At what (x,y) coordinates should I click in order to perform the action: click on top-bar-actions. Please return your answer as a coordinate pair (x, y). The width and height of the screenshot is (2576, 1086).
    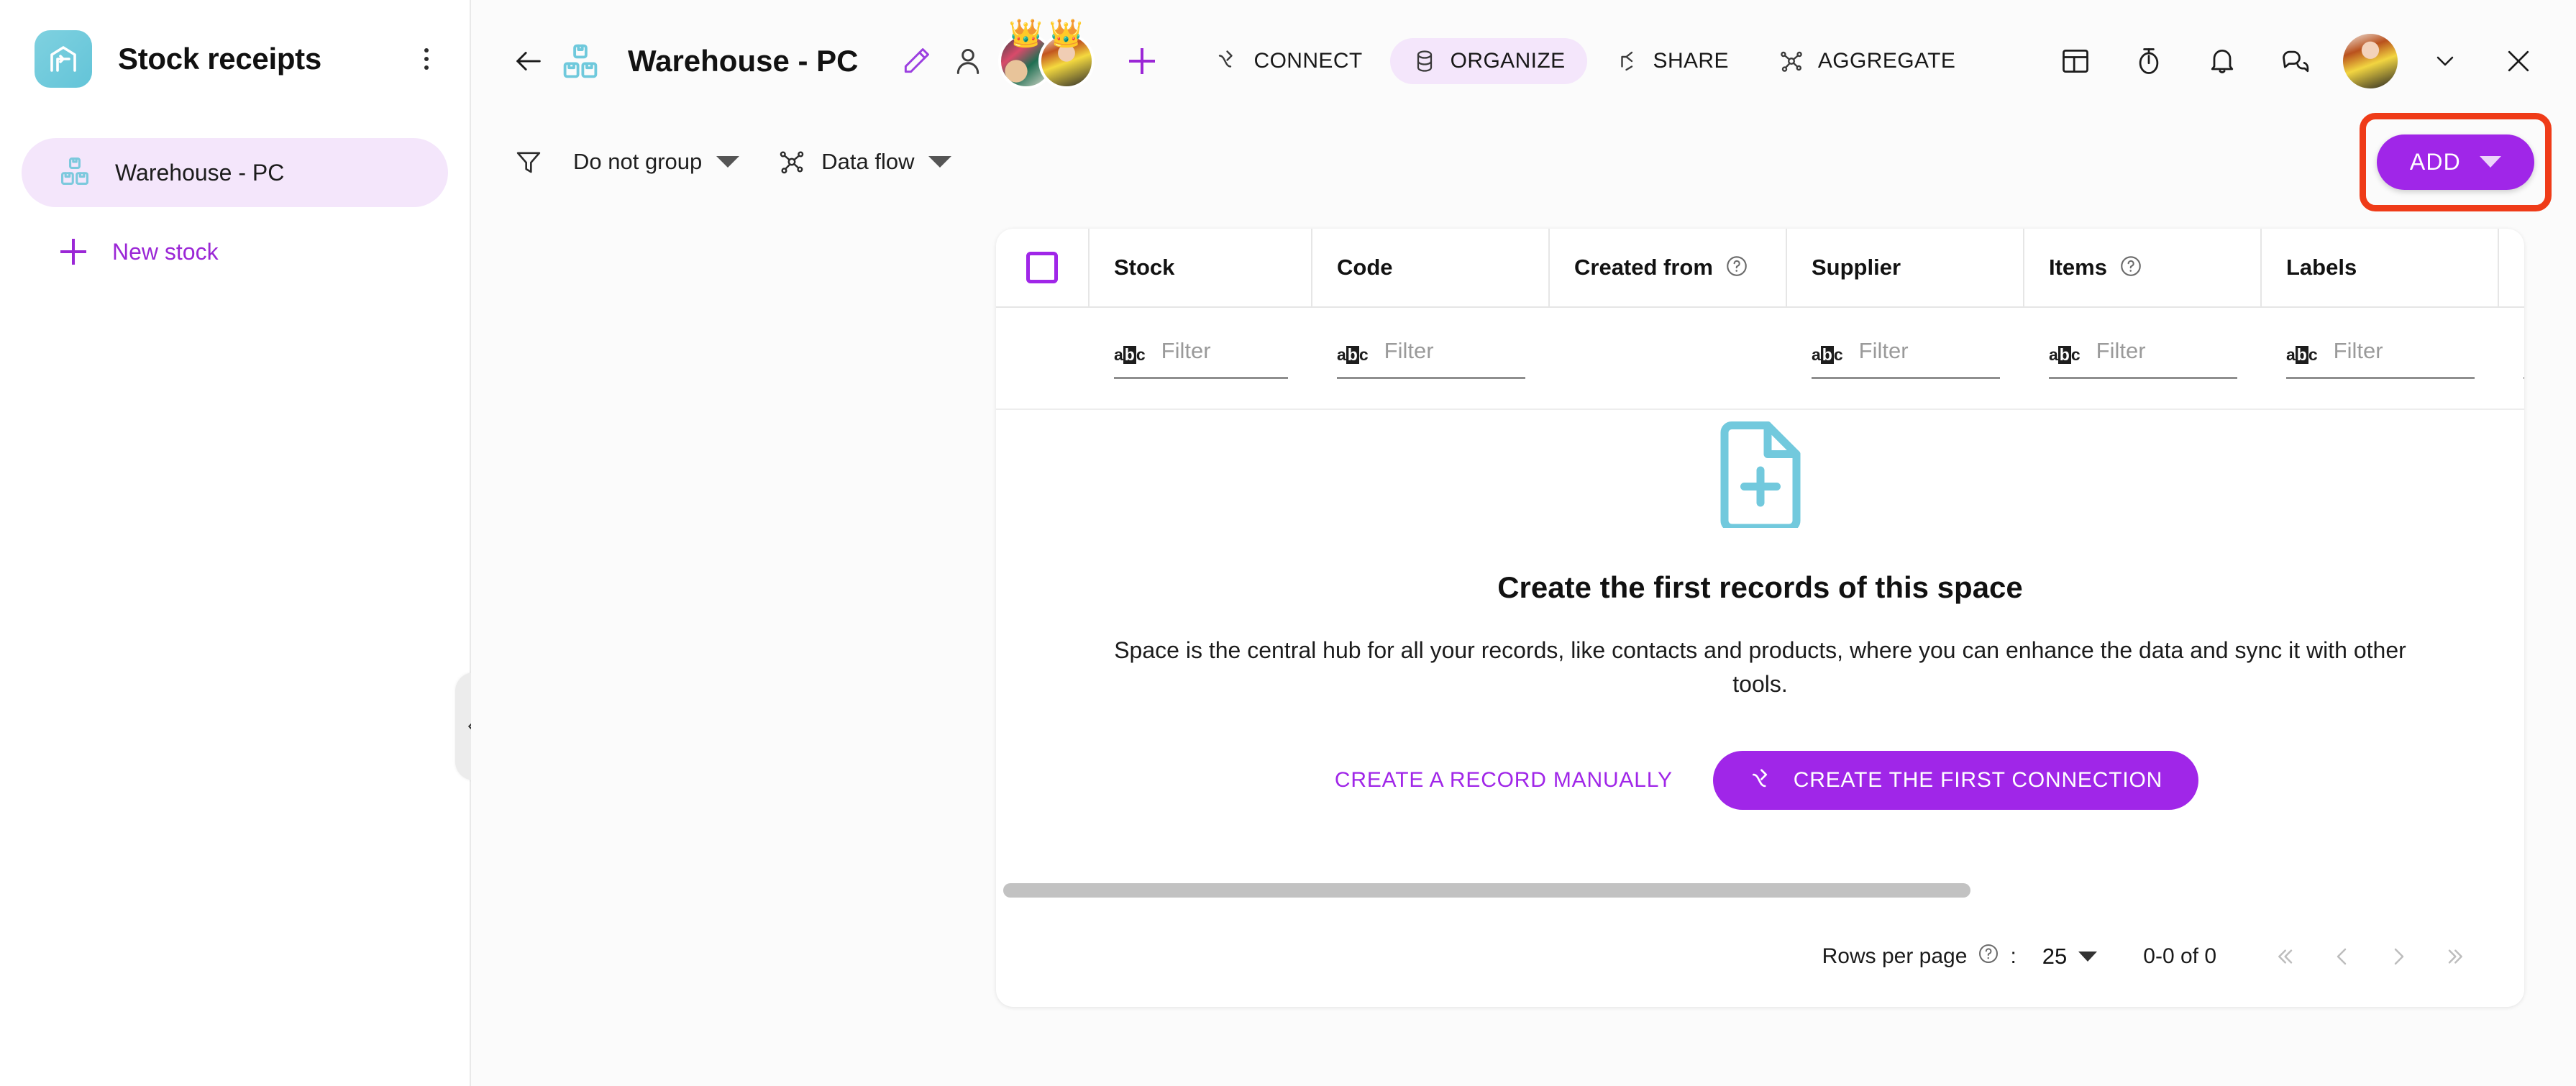
    Looking at the image, I should click on (2297, 61).